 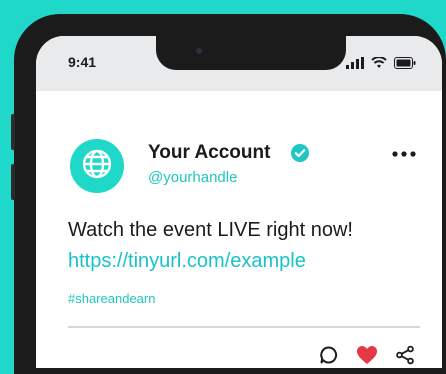 I want to click on heart-icon, so click(x=367, y=355).